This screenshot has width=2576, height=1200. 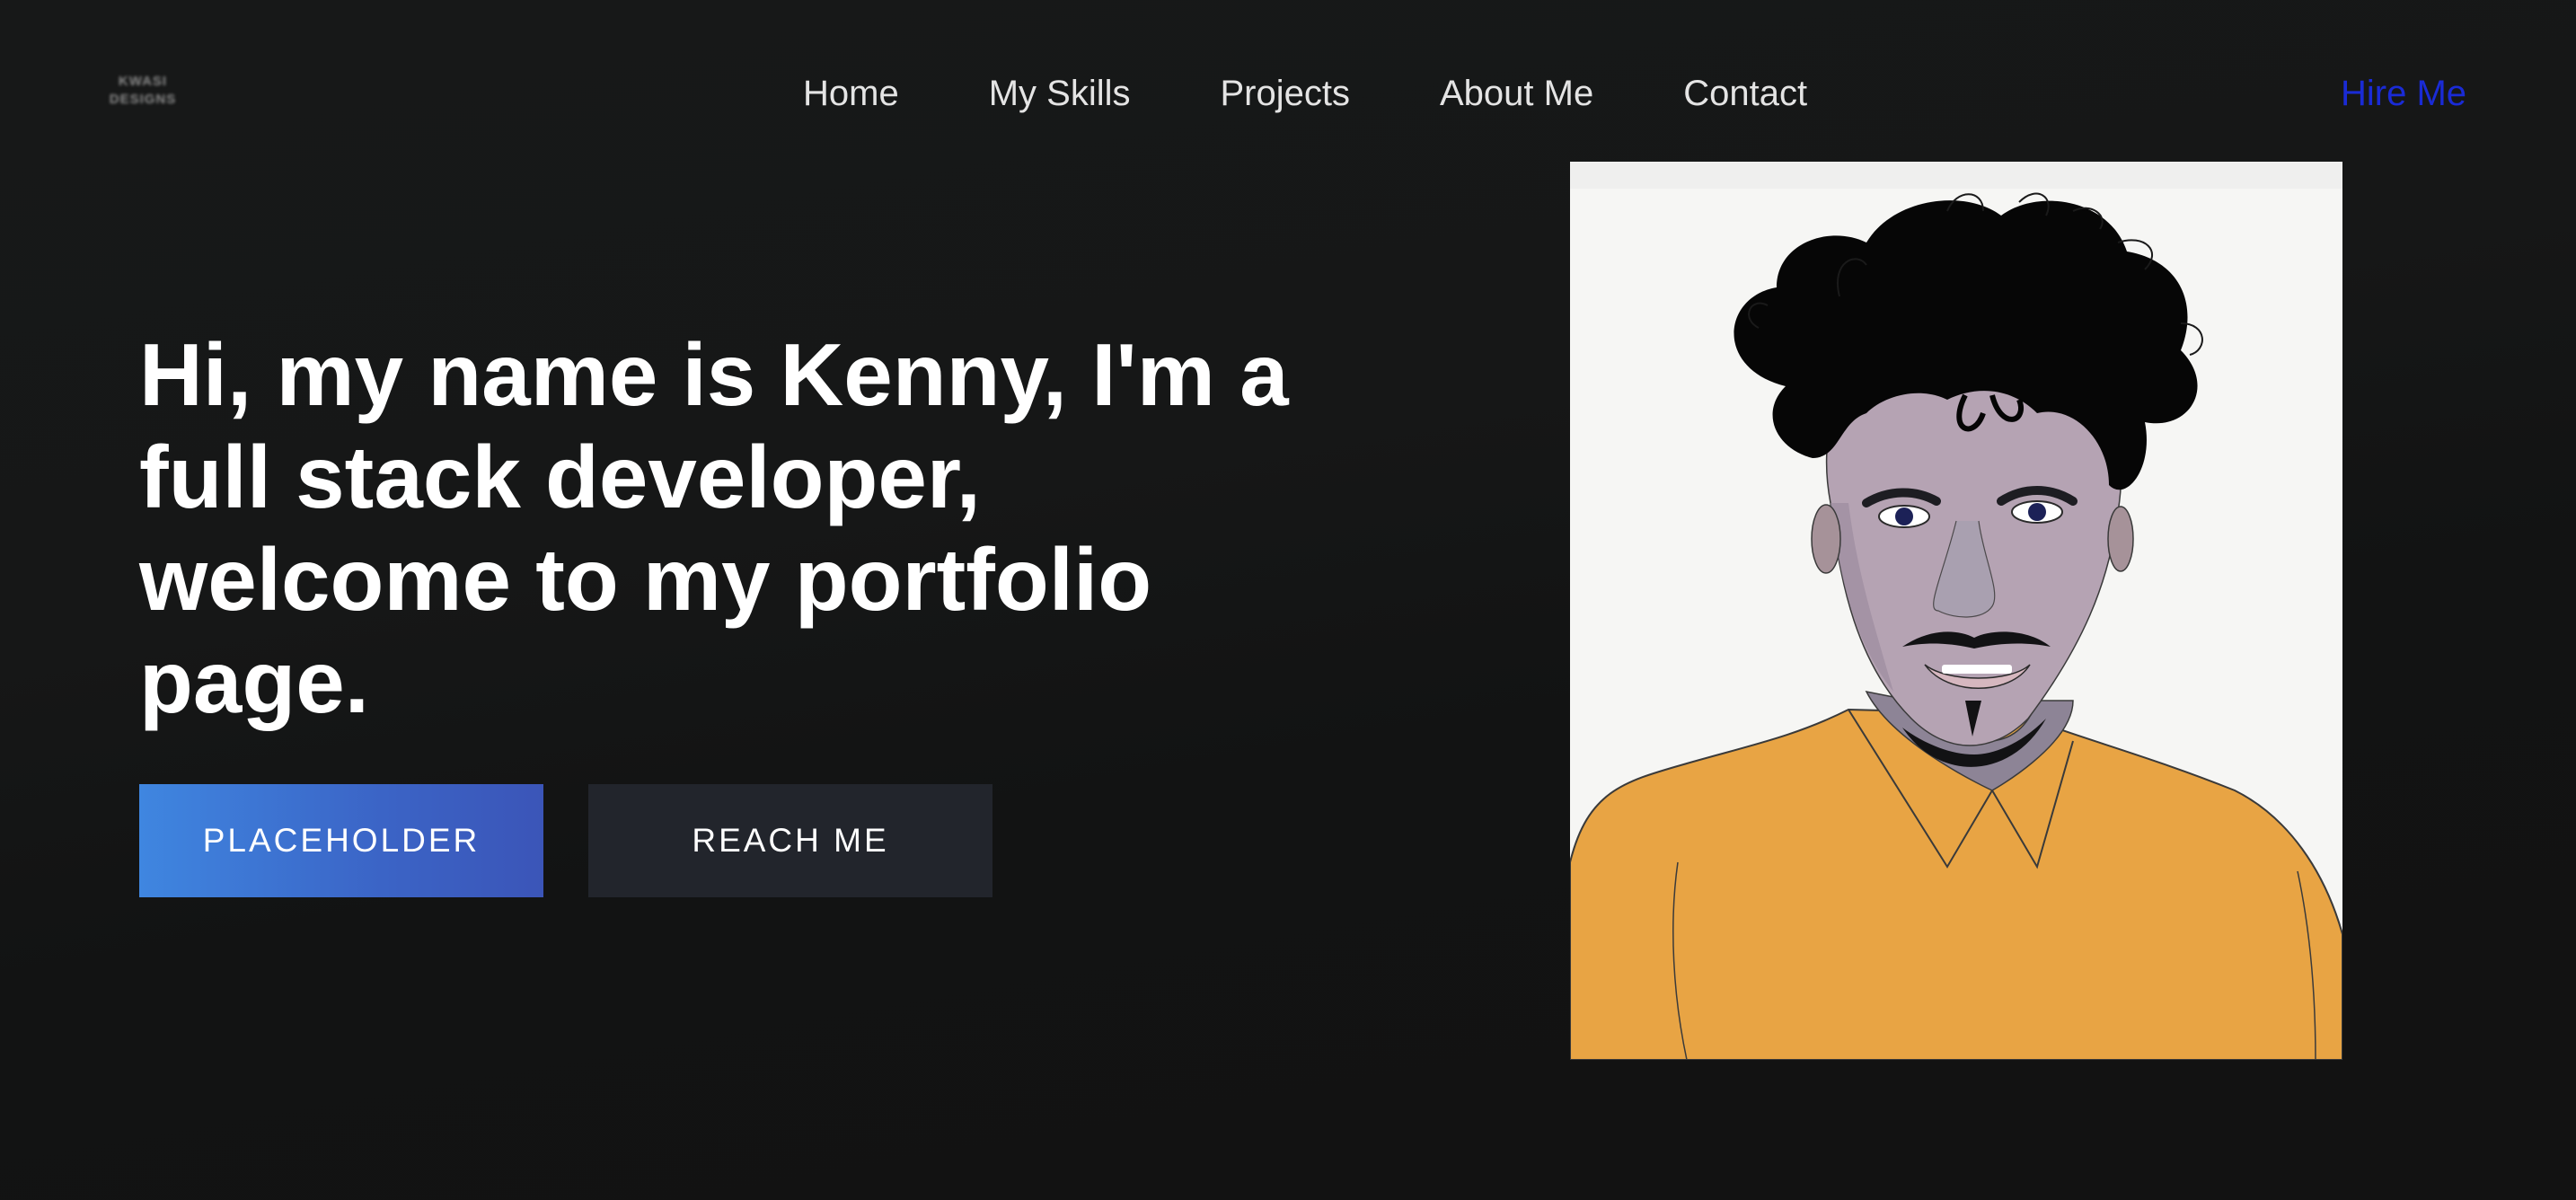 I want to click on hire-me-link: Hire Me, so click(x=2403, y=93).